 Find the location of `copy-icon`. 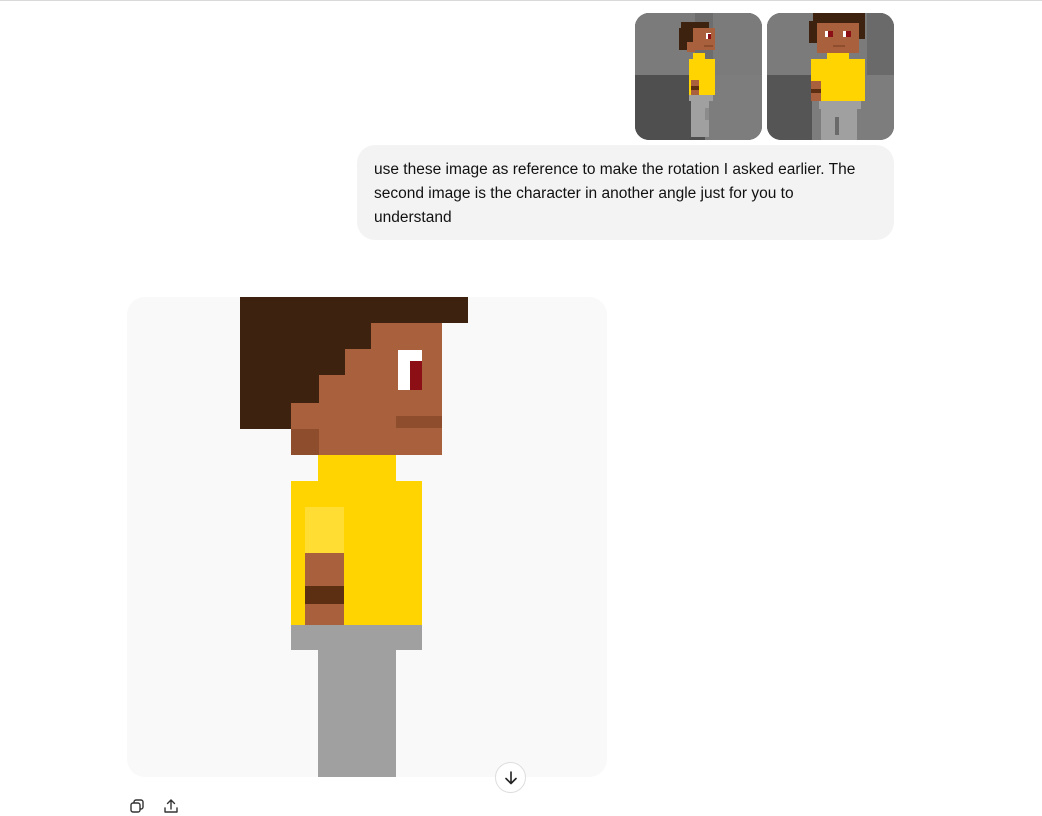

copy-icon is located at coordinates (137, 806).